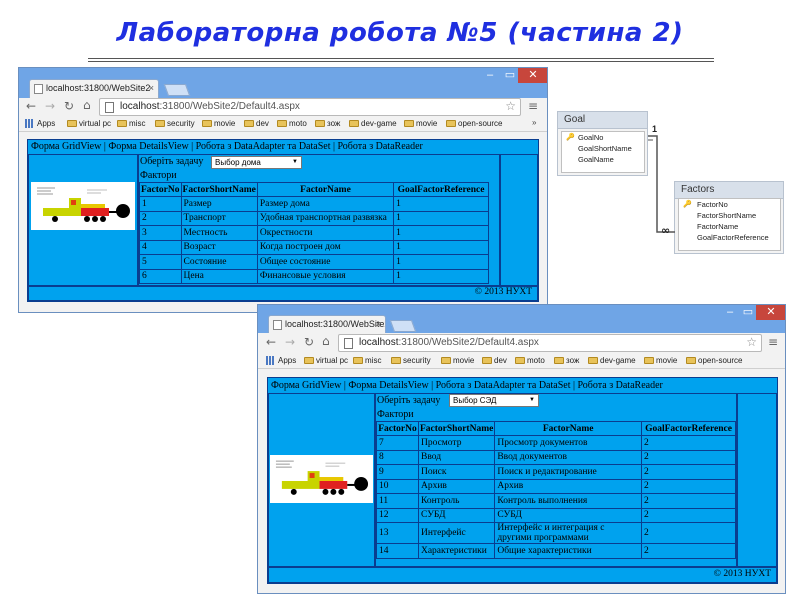  I want to click on relationship-many-label: ∞, so click(666, 230).